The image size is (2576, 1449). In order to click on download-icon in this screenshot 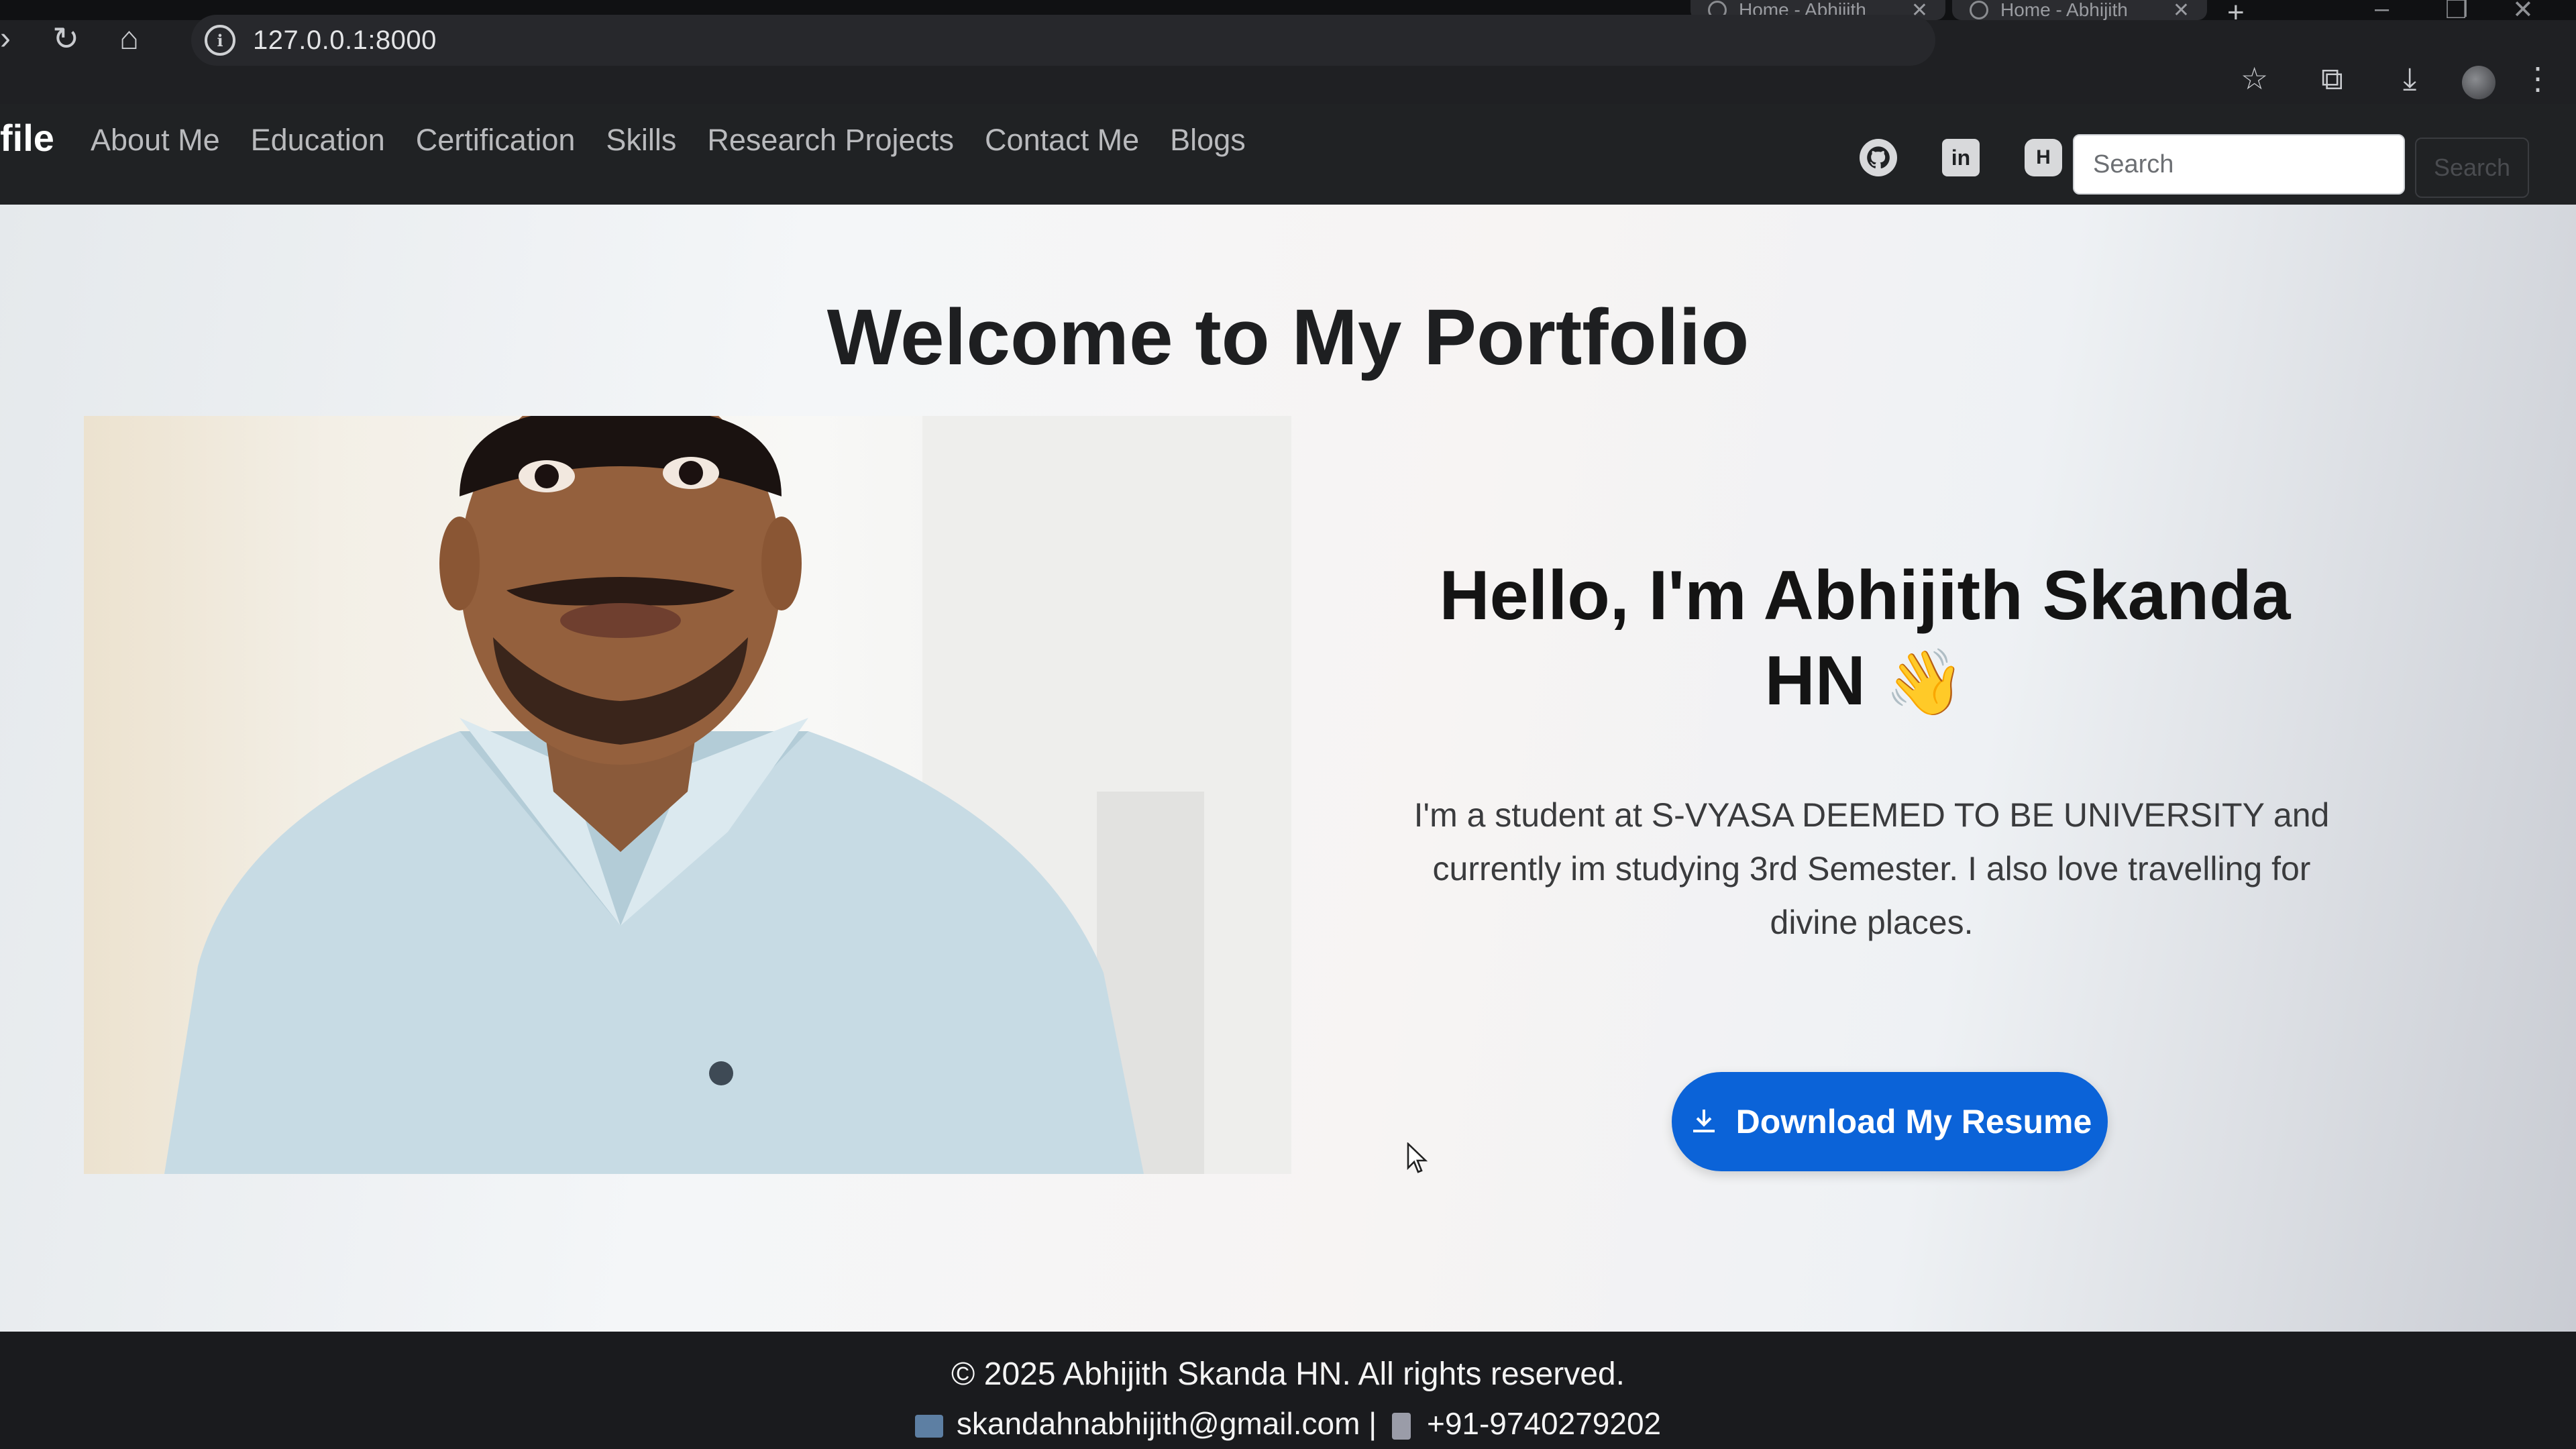, I will do `click(1704, 1121)`.